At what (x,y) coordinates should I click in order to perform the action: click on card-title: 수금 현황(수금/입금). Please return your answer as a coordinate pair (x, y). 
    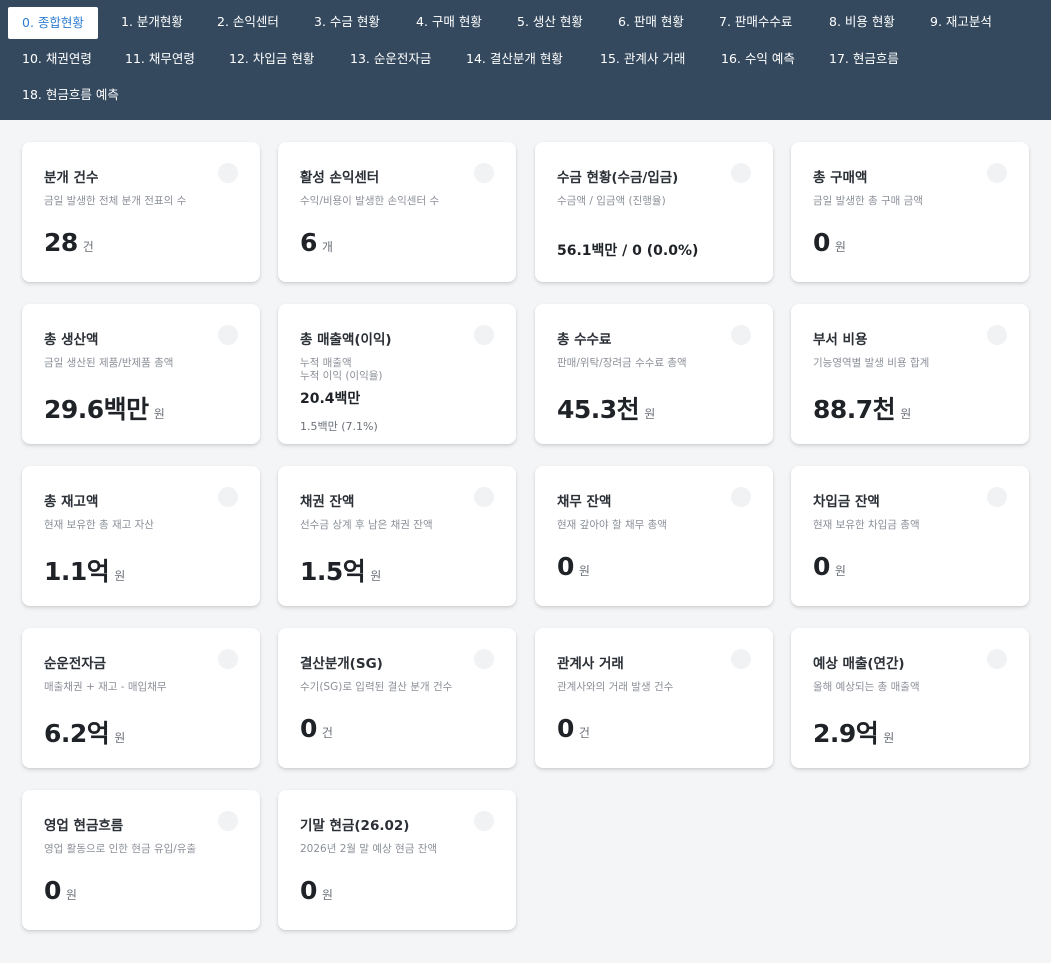
    Looking at the image, I should click on (618, 178).